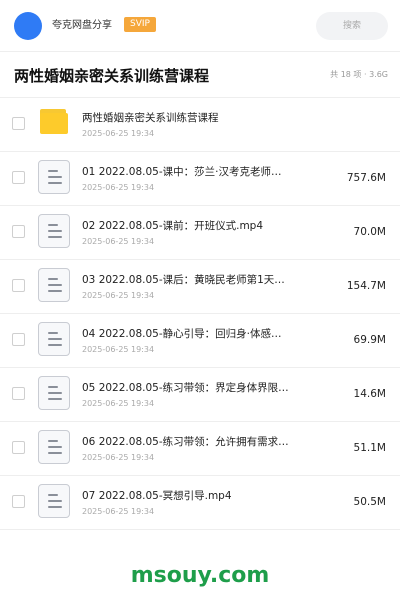 This screenshot has width=400, height=600. What do you see at coordinates (366, 178) in the screenshot?
I see `file-size: 757.6M` at bounding box center [366, 178].